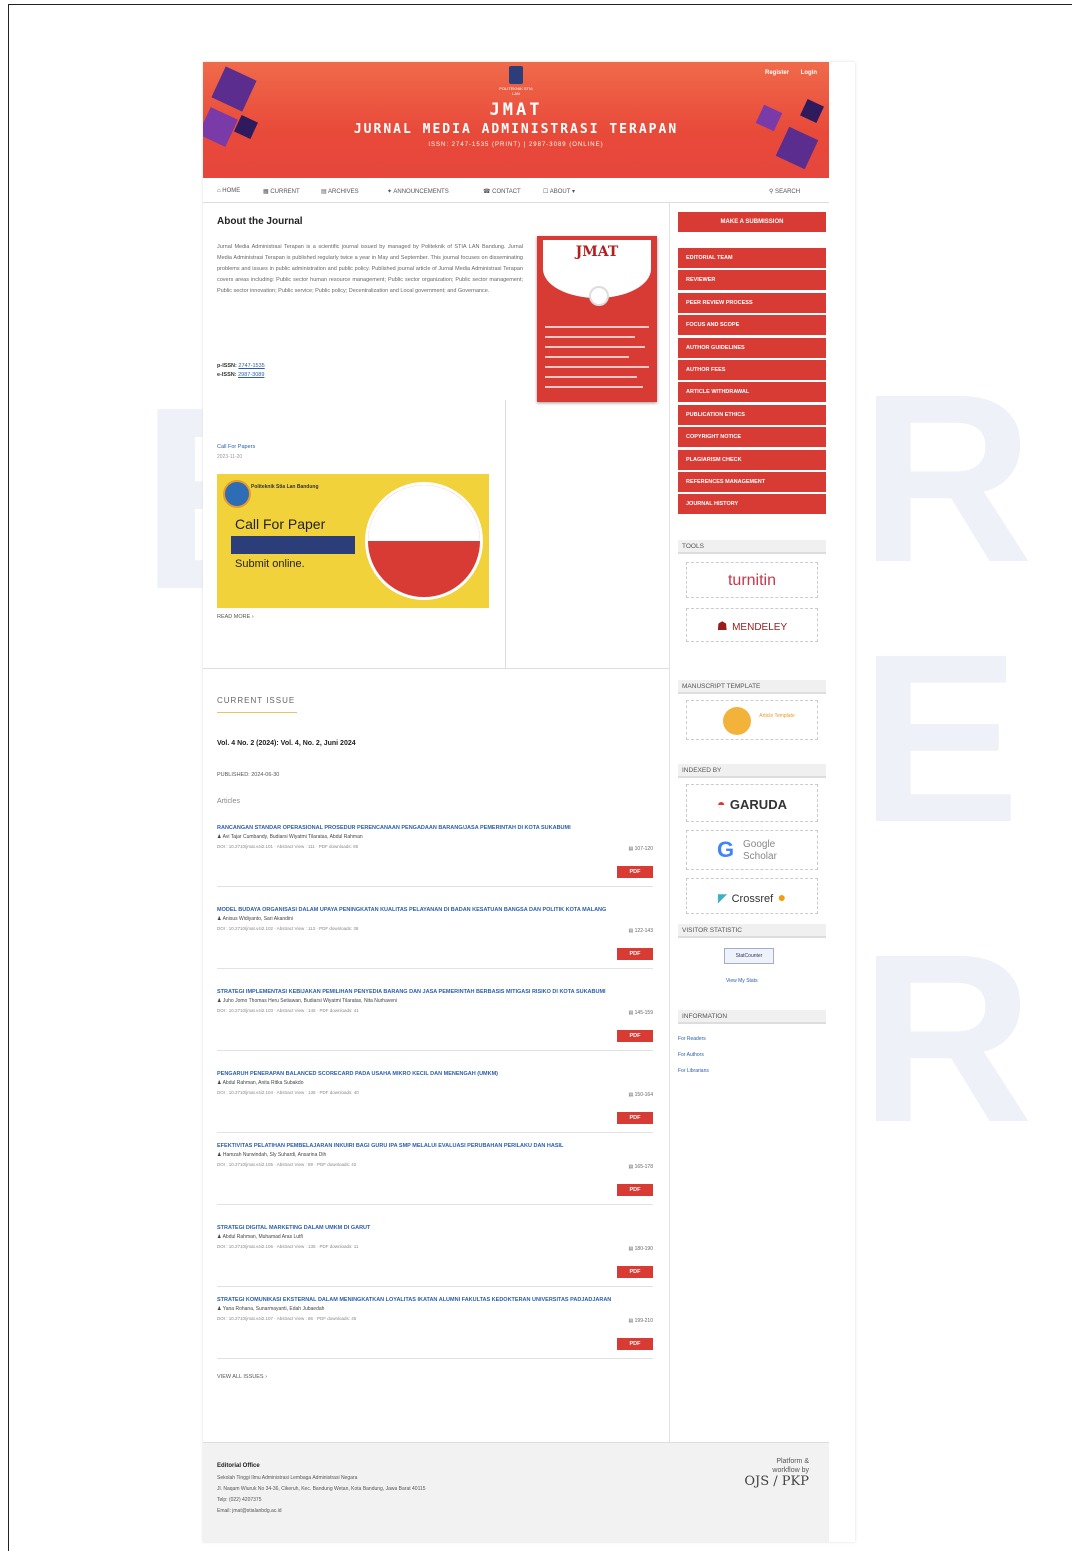  What do you see at coordinates (777, 73) in the screenshot?
I see `register-link: Register` at bounding box center [777, 73].